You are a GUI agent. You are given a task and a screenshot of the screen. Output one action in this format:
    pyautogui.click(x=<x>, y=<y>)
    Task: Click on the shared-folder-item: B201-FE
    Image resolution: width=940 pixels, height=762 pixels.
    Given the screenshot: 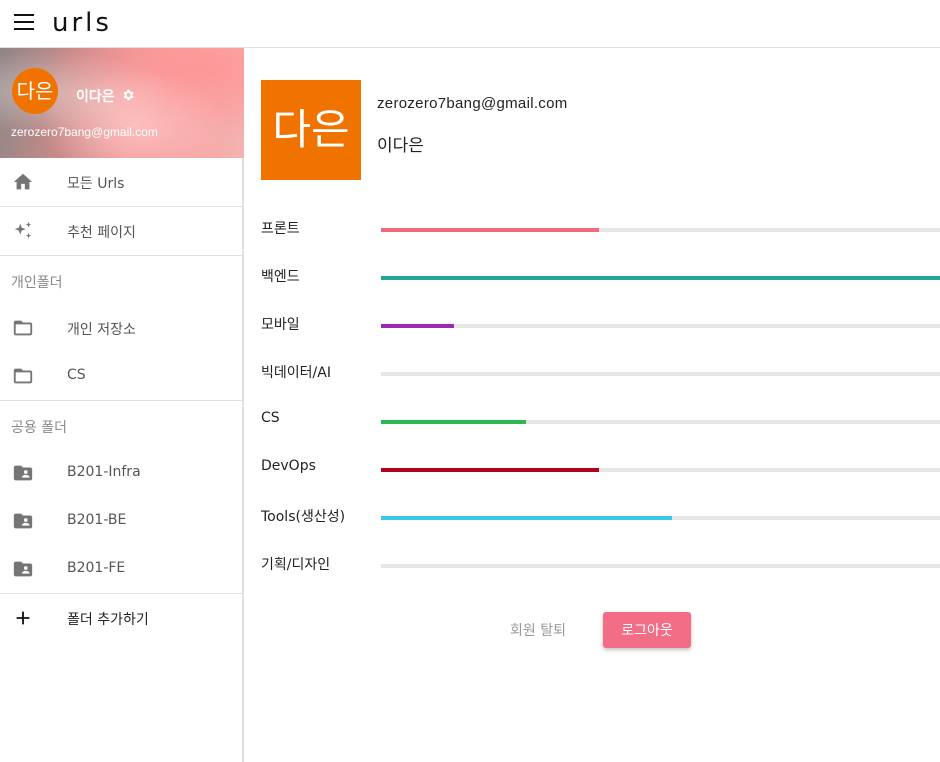 What is the action you would take?
    pyautogui.click(x=121, y=569)
    